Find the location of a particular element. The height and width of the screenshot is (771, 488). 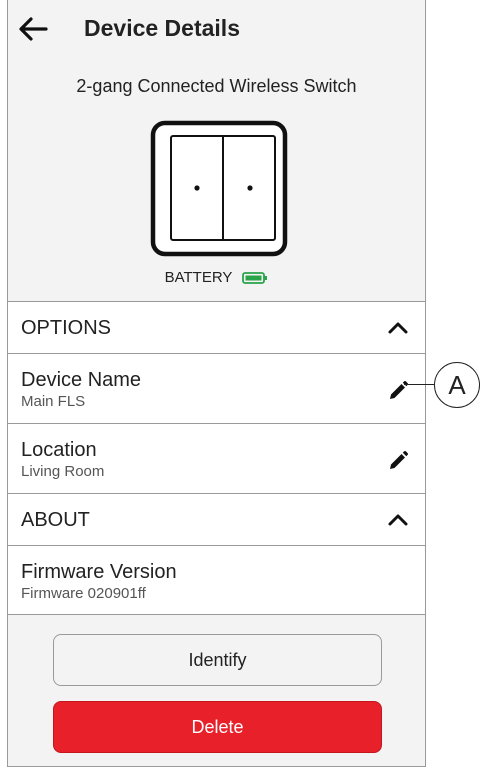

page-title: Device Details is located at coordinates (162, 28).